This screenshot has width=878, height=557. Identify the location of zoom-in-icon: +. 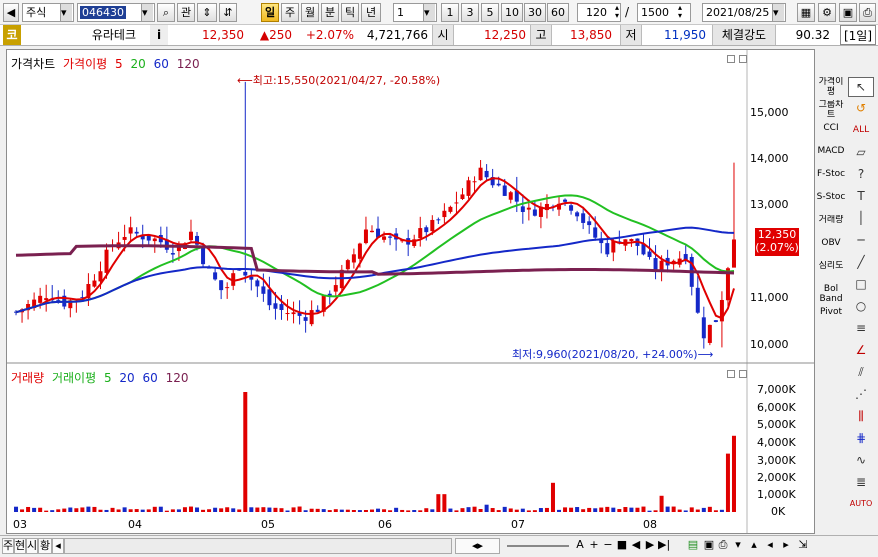
(594, 546).